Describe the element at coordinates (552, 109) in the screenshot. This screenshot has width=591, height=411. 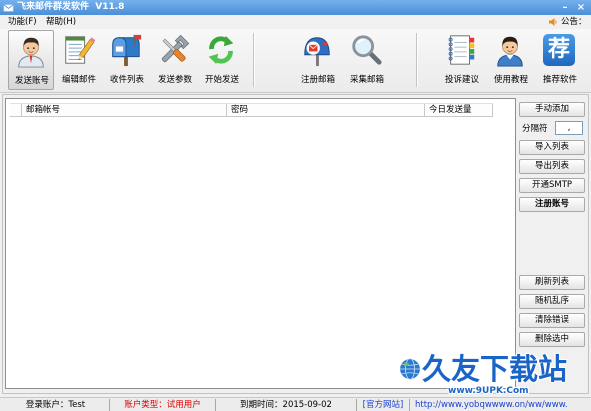
I see `manual-add-button: 手动添加` at that location.